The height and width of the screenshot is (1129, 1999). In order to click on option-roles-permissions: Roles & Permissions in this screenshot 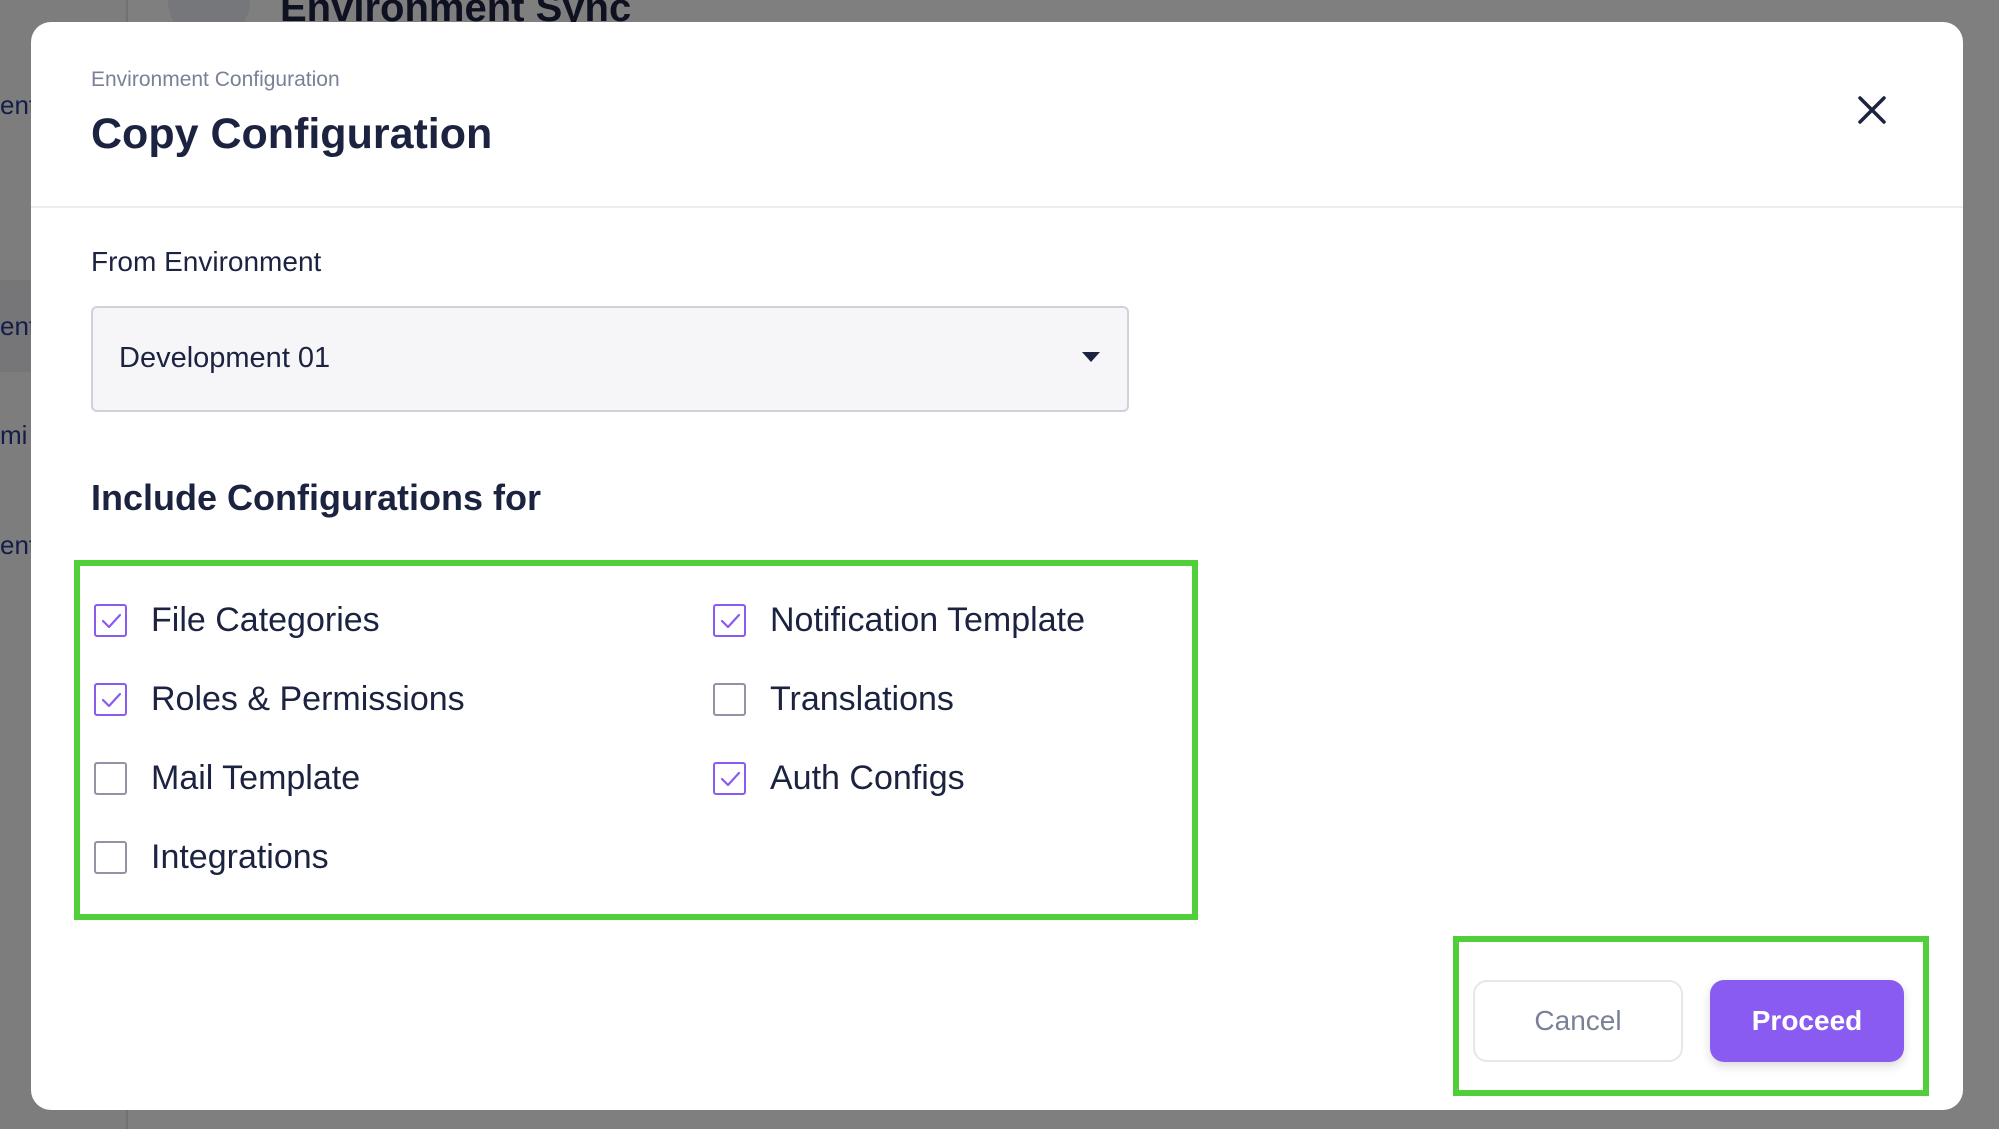, I will do `click(279, 699)`.